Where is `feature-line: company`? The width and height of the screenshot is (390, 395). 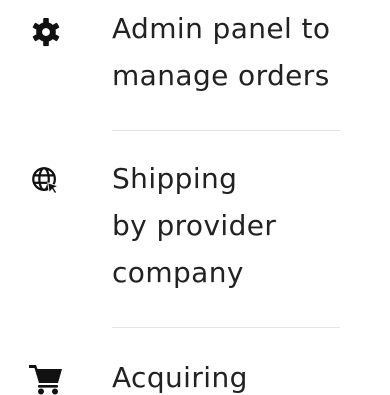 feature-line: company is located at coordinates (178, 272).